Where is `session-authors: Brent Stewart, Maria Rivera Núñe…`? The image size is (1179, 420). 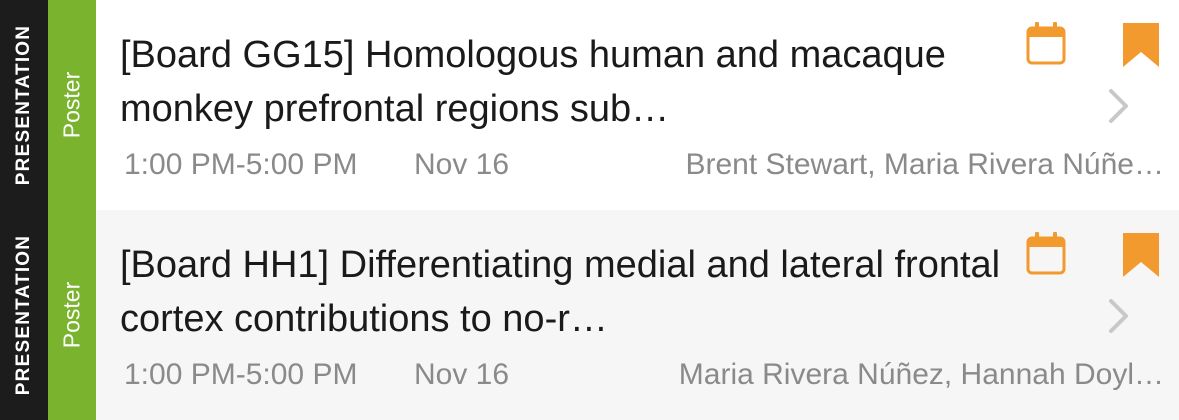
session-authors: Brent Stewart, Maria Rivera Núñe… is located at coordinates (924, 164).